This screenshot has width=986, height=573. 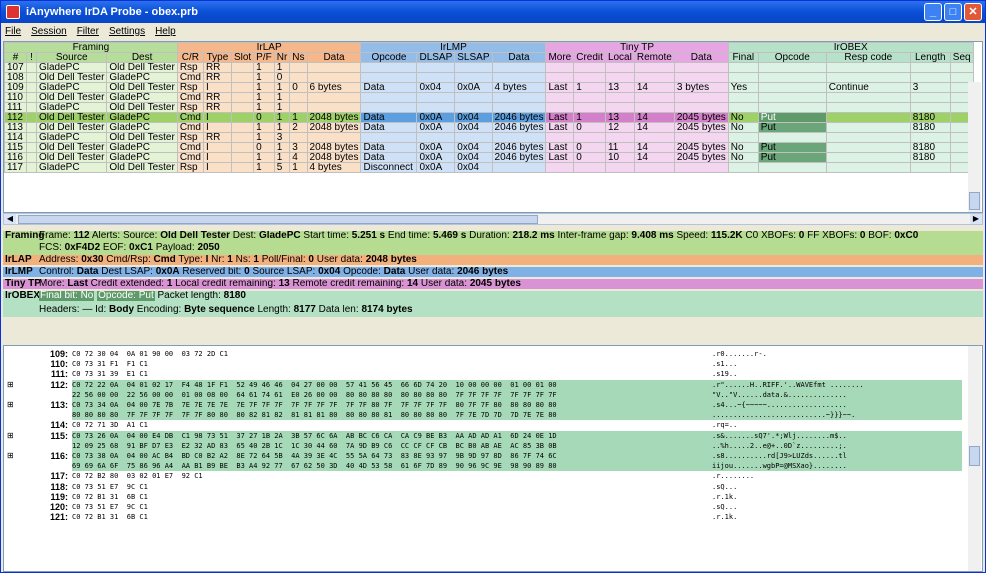 What do you see at coordinates (92, 260) in the screenshot?
I see `detail-field-value: 0x30` at bounding box center [92, 260].